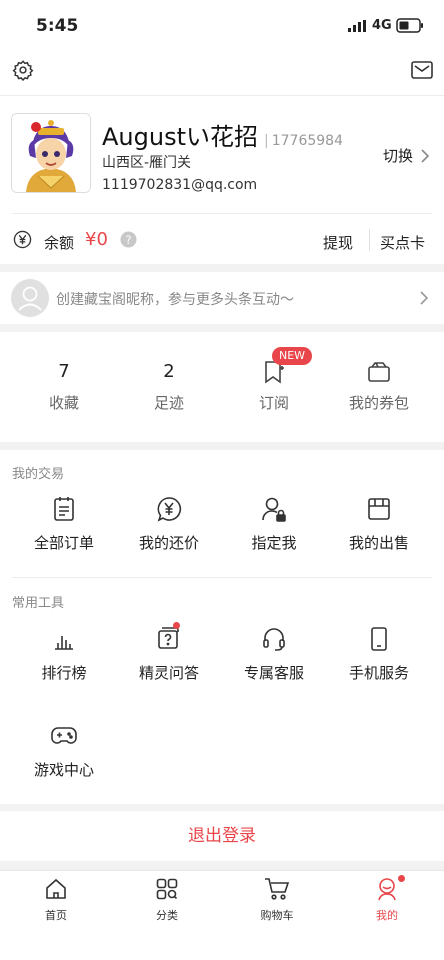  What do you see at coordinates (379, 639) in the screenshot?
I see `phone-icon` at bounding box center [379, 639].